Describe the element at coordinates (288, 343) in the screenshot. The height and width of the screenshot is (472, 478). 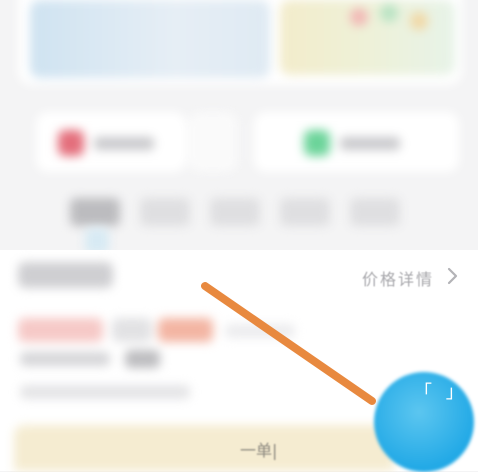
I see `annotation-arrow` at that location.